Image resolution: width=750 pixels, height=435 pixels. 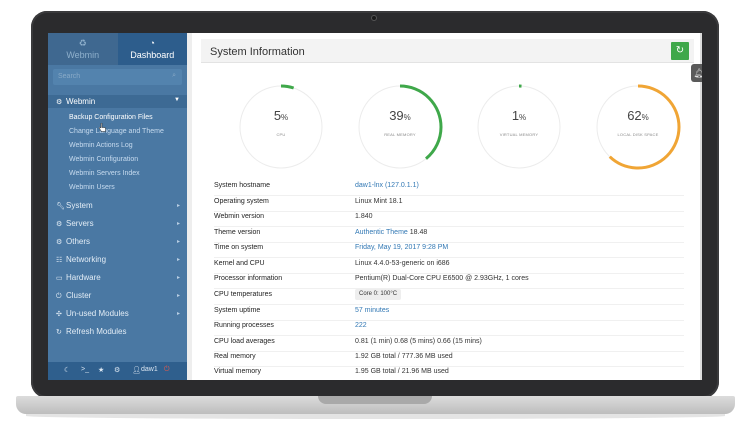 I want to click on sidebar-item-refresh-modules: ↻ Refresh Modules, so click(x=118, y=331).